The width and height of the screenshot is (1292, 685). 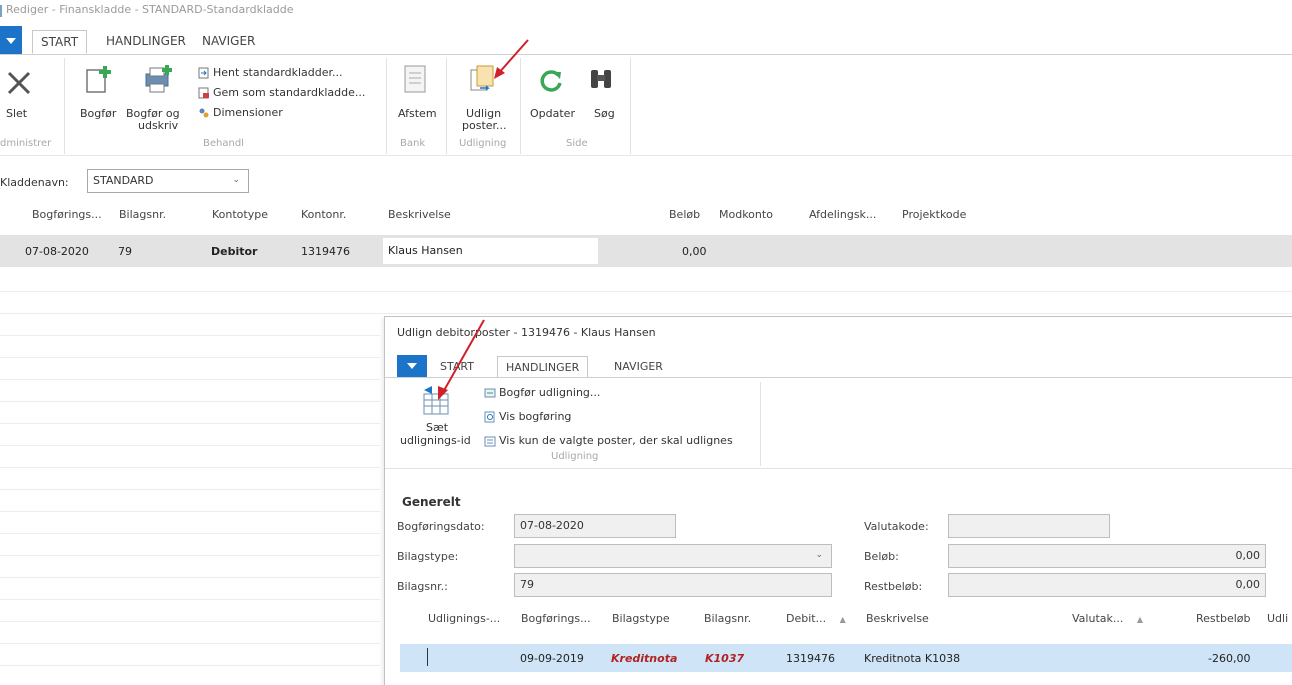 I want to click on print-icon, so click(x=158, y=79).